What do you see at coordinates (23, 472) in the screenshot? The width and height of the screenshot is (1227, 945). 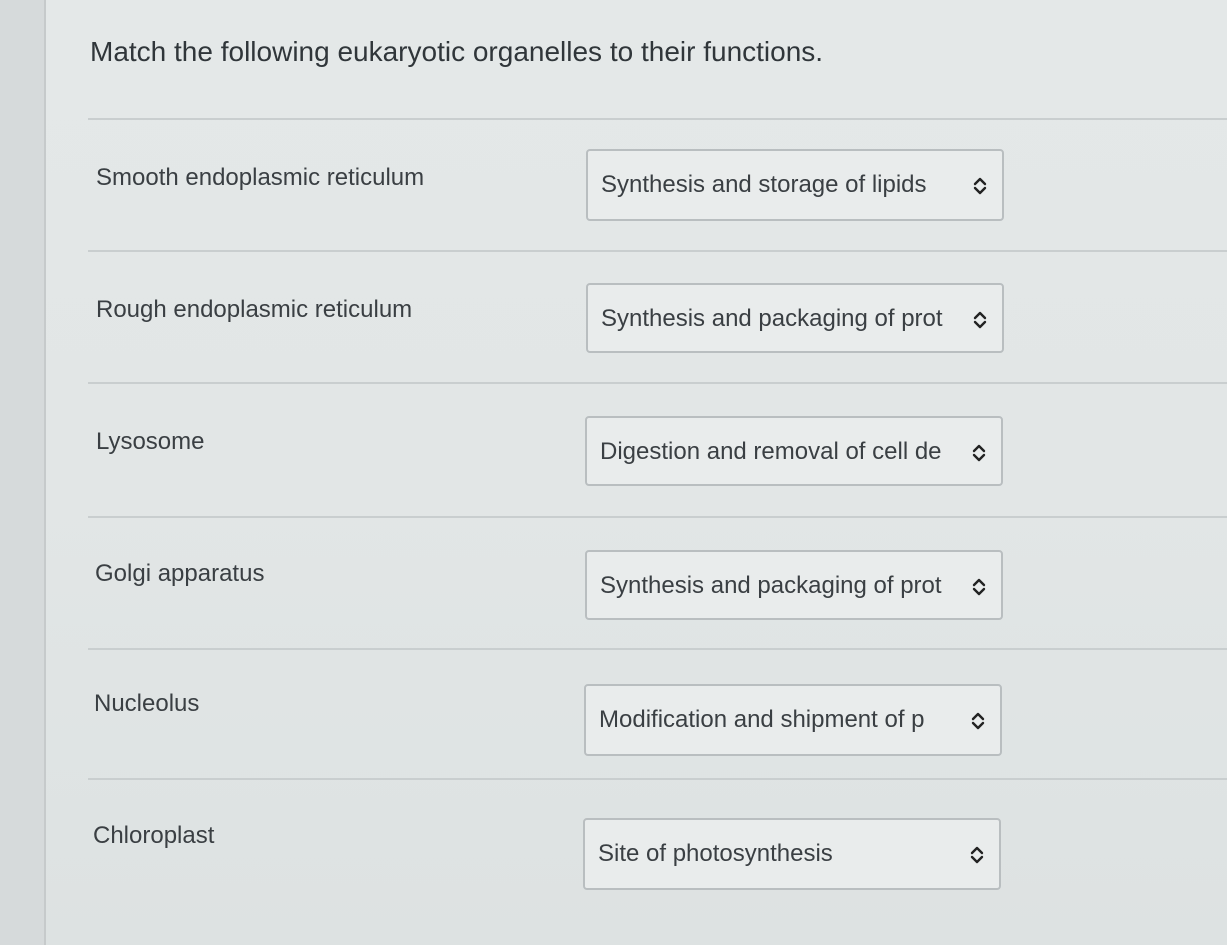 I see `left-margin-strip` at bounding box center [23, 472].